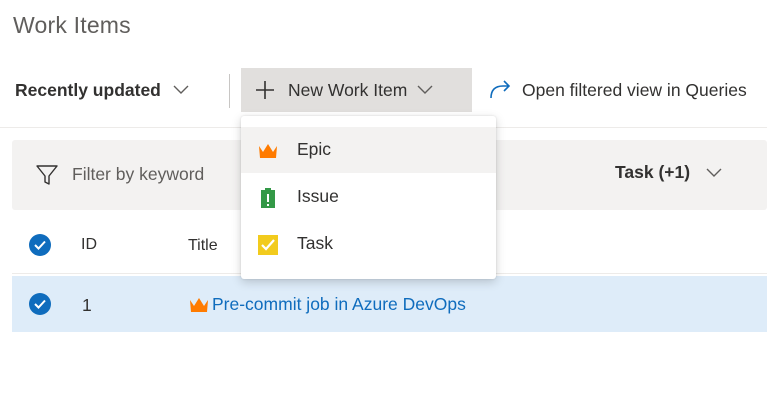 This screenshot has width=767, height=412. I want to click on work-item-title-link: Pre-commit job in Azure DevOps, so click(327, 304).